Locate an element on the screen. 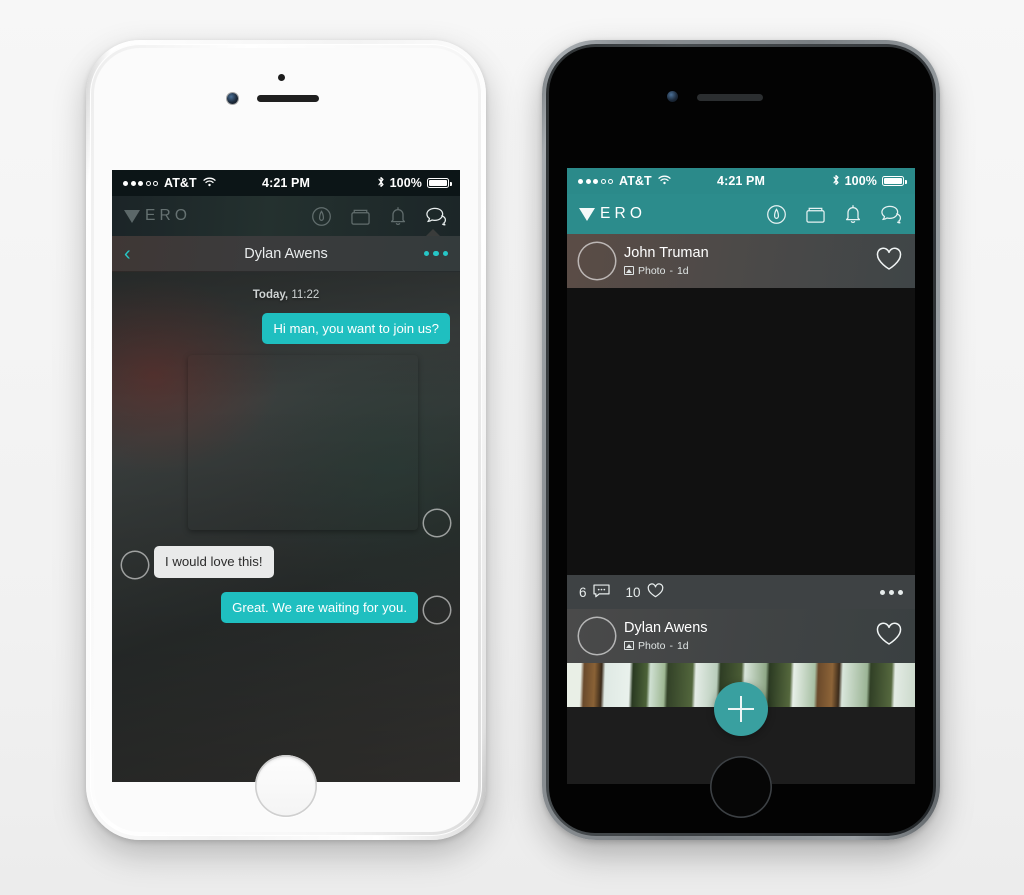  post-header: Dylan Awens Photo - 1d is located at coordinates (741, 636).